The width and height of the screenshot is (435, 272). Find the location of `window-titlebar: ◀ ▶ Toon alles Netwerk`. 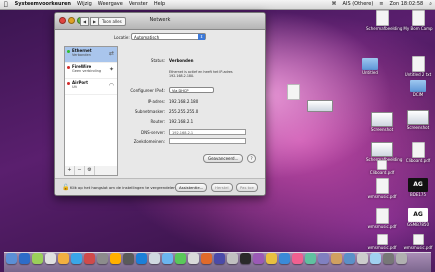

window-titlebar: ◀ ▶ Toon alles Netwerk is located at coordinates (160, 21).